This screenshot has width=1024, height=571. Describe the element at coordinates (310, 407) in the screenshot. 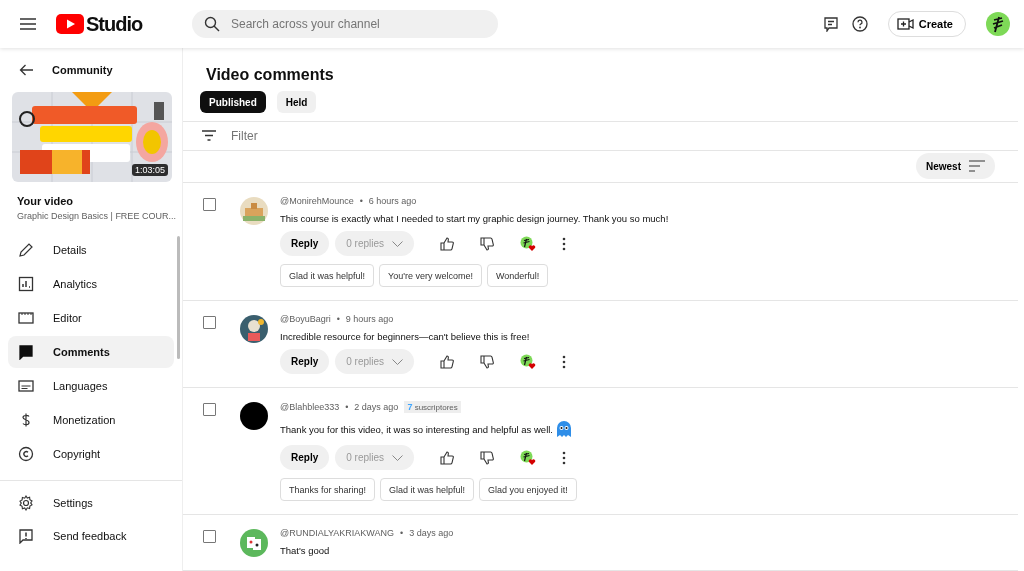

I see `comment-author: @Blahblee333` at that location.